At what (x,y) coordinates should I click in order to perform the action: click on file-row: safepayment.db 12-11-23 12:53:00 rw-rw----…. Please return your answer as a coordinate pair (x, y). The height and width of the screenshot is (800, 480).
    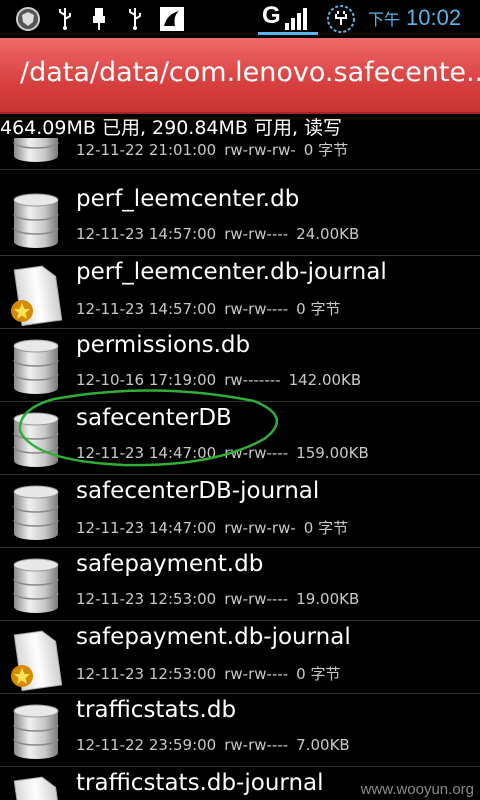
    Looking at the image, I should click on (240, 584).